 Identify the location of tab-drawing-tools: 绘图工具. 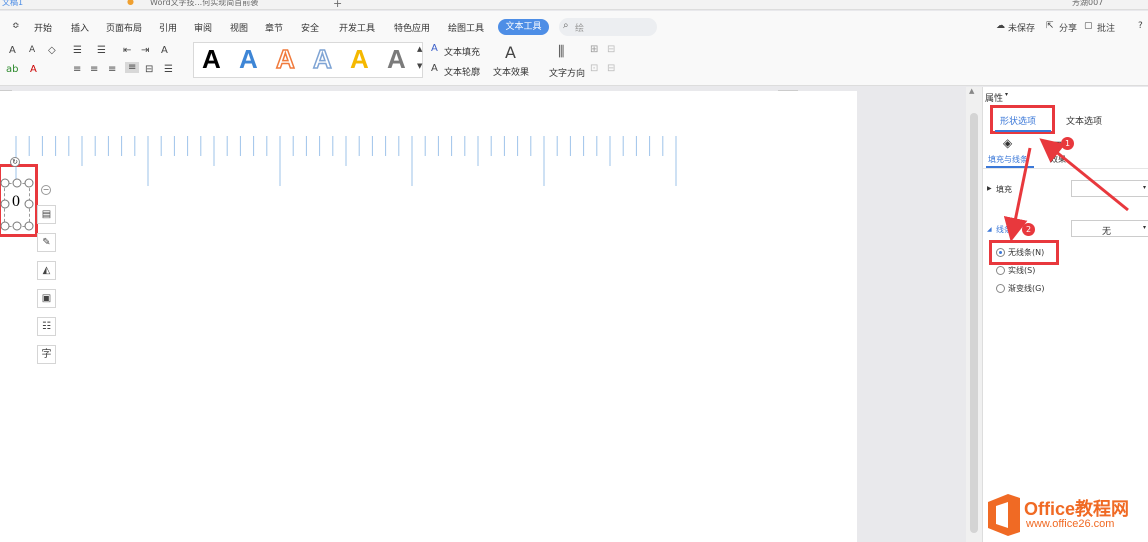
(466, 27).